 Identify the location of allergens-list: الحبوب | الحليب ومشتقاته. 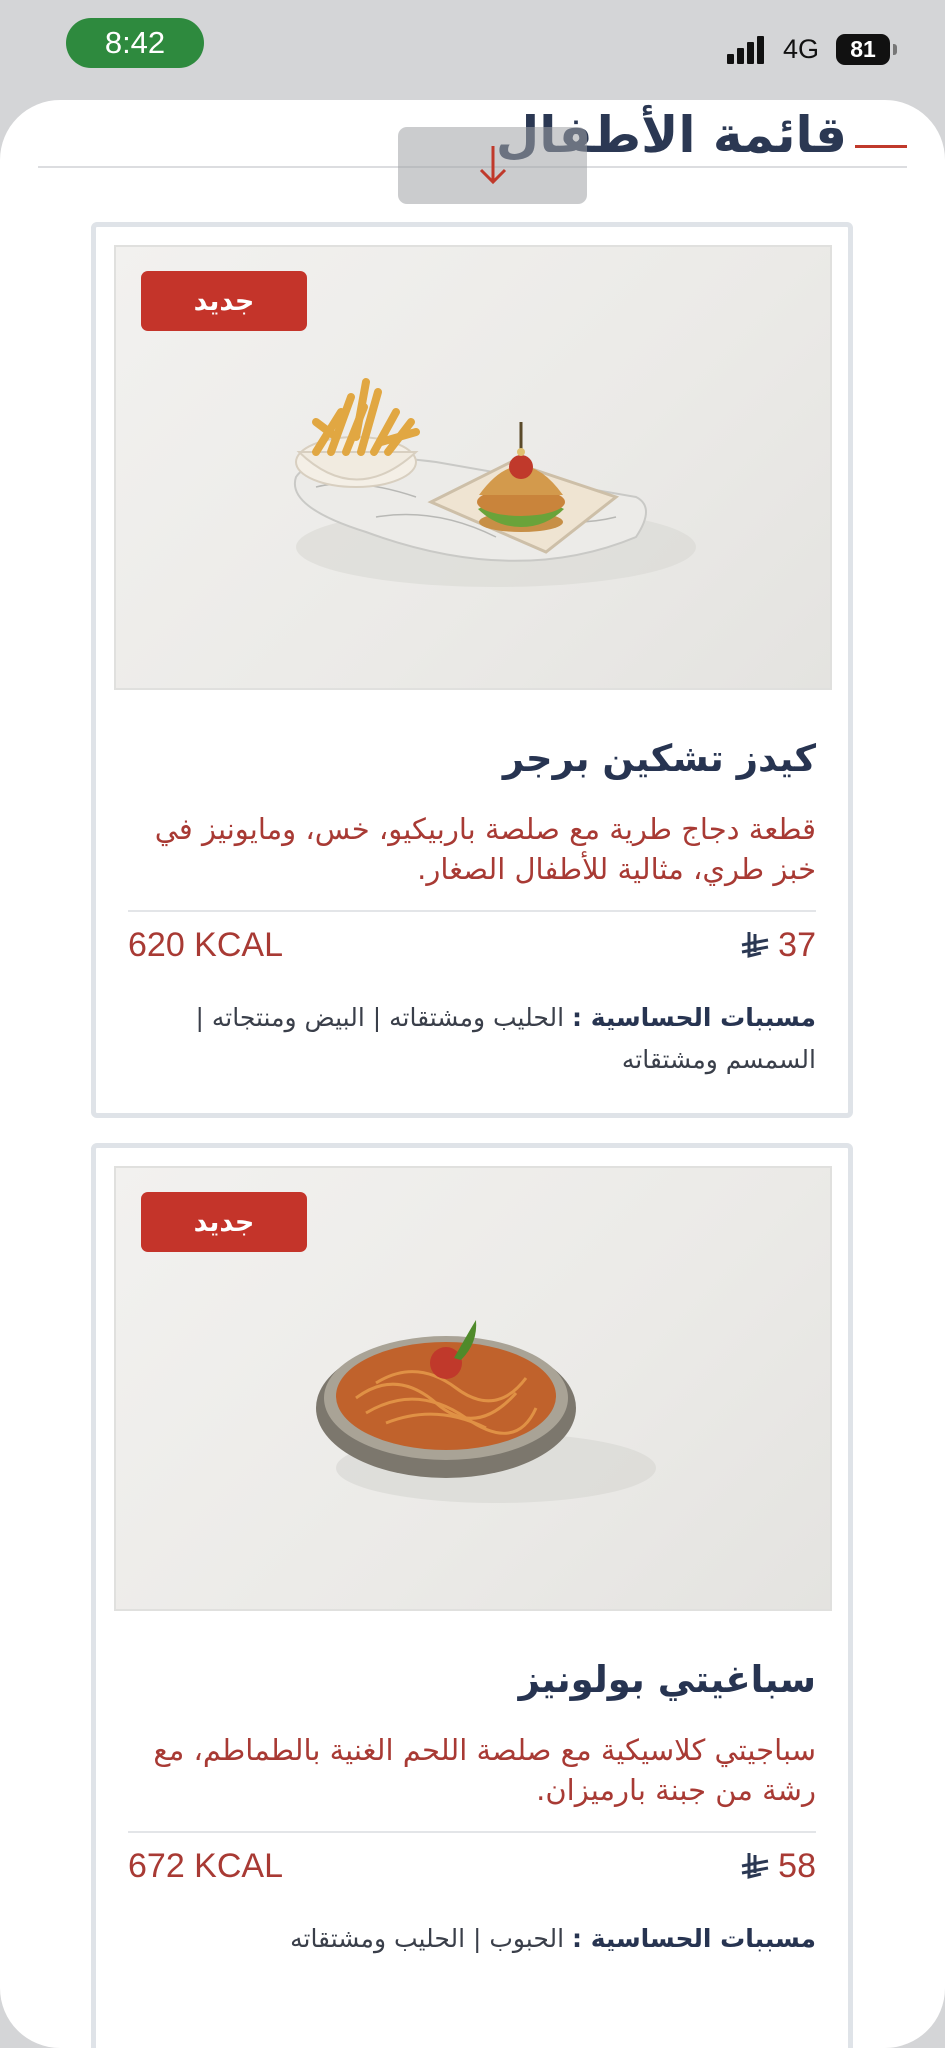
(427, 1938).